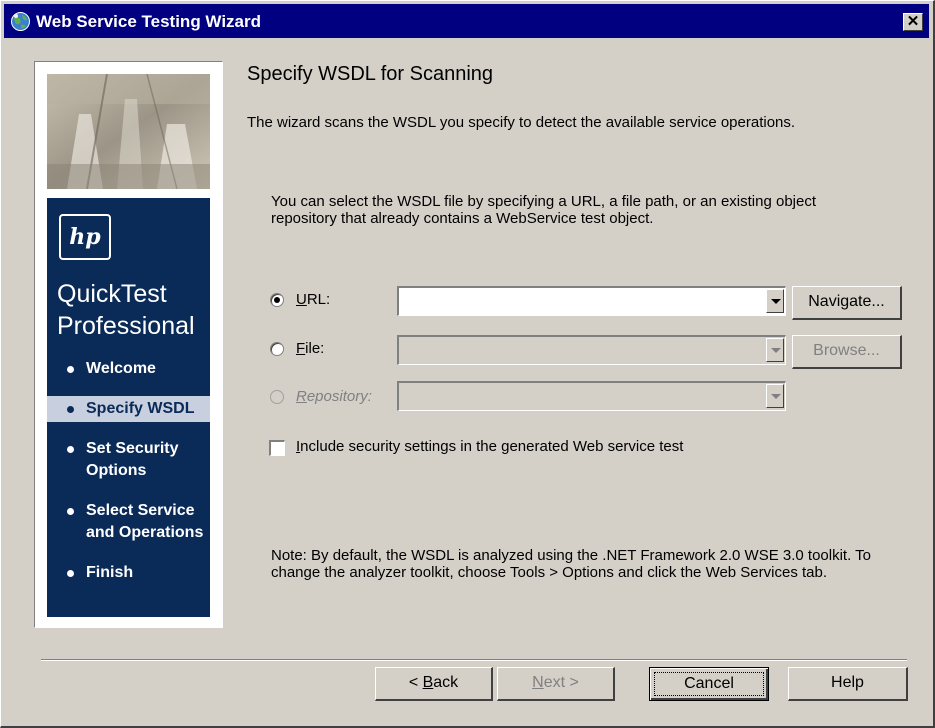 This screenshot has height=728, width=935. Describe the element at coordinates (370, 74) in the screenshot. I see `page-title: Specify WSDL for Scanning` at that location.